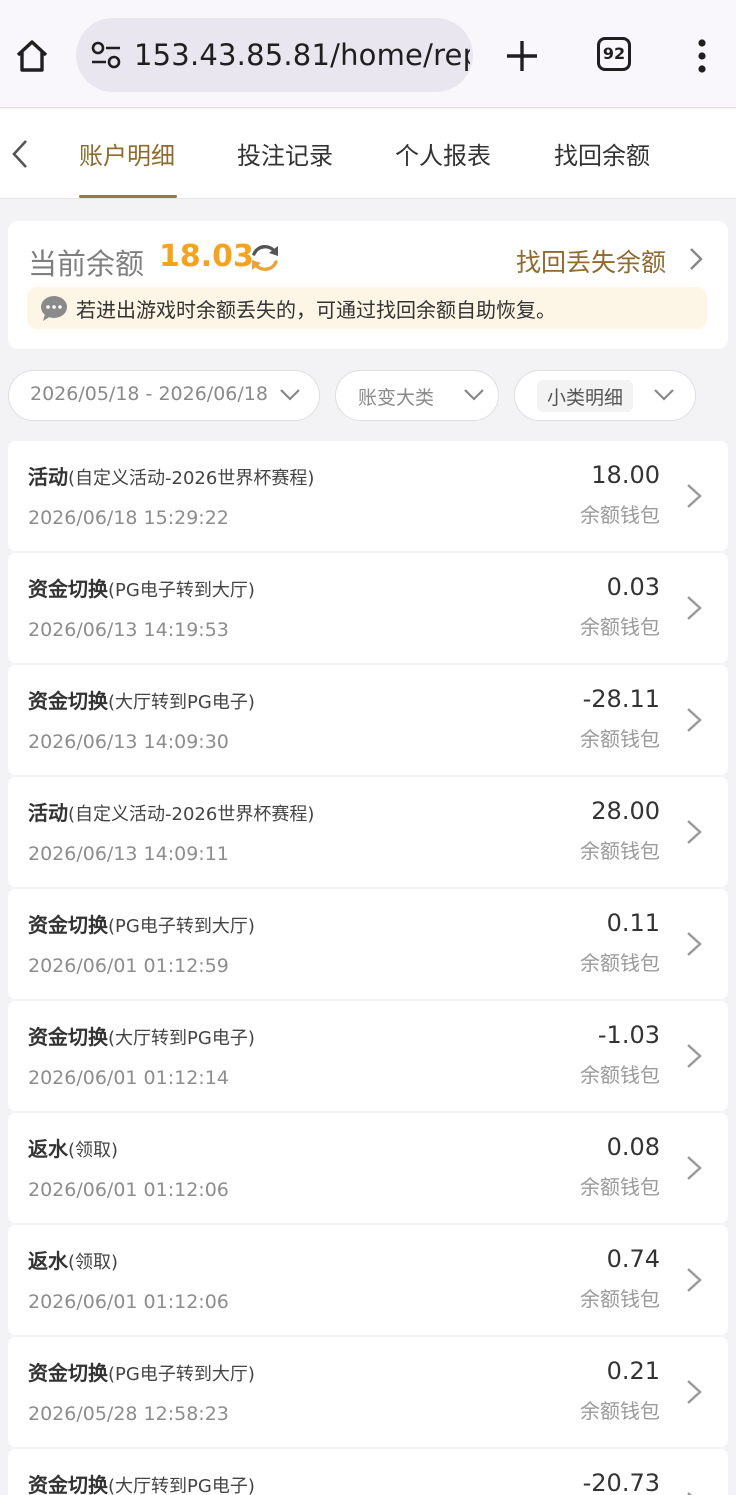 The image size is (736, 1495). What do you see at coordinates (614, 54) in the screenshot?
I see `tab-switcher-button: 92` at bounding box center [614, 54].